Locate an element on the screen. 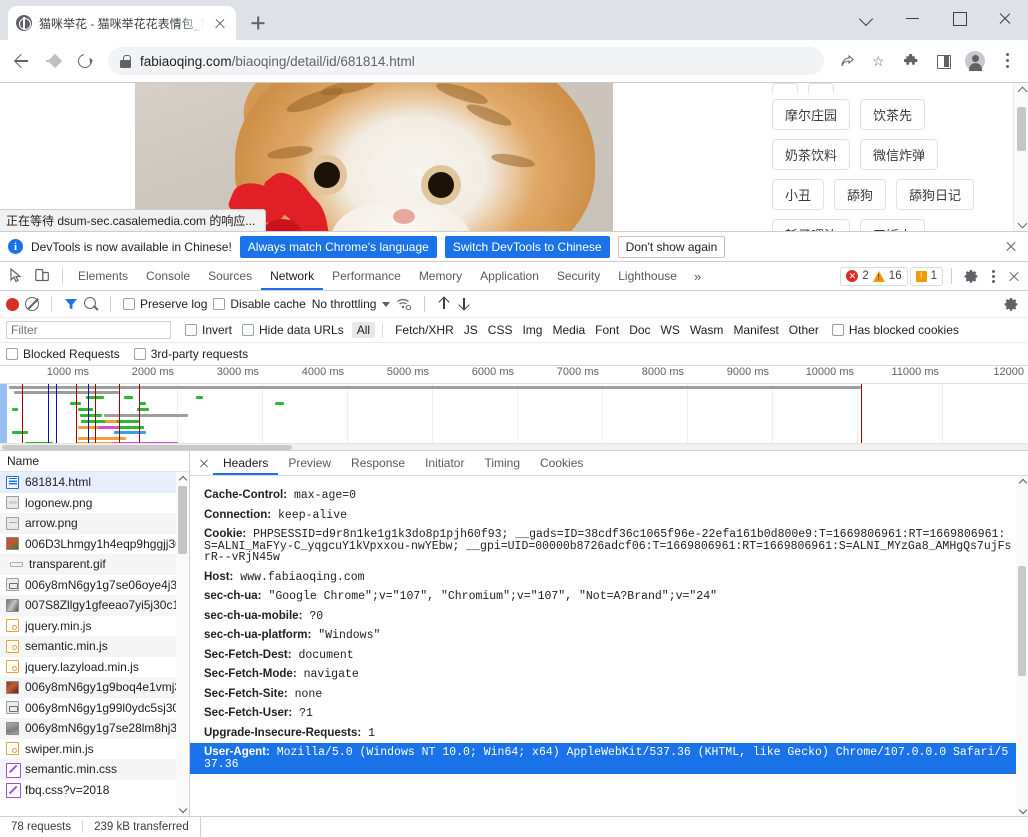 The width and height of the screenshot is (1028, 837). filter-type-ws: WS is located at coordinates (670, 330).